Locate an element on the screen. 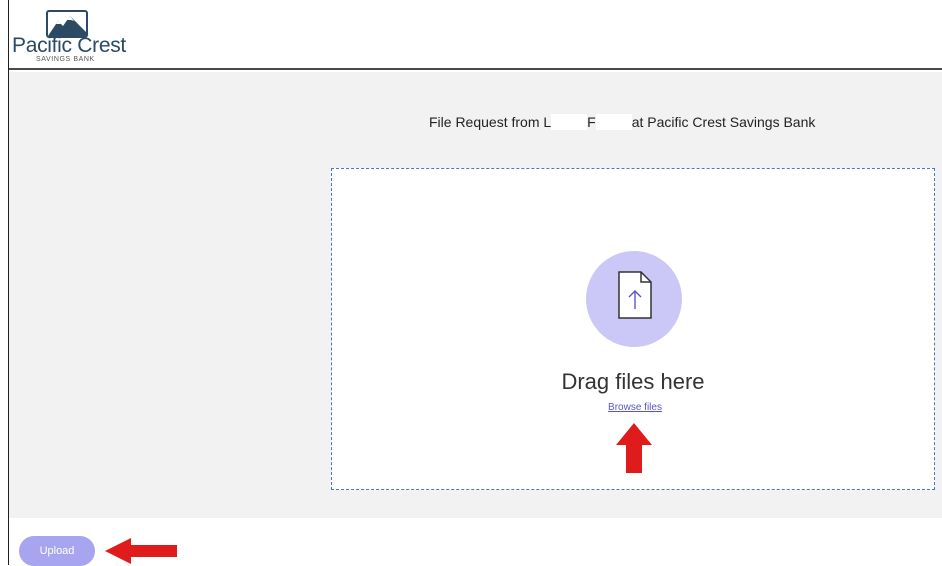  upload-button: Upload is located at coordinates (57, 551).